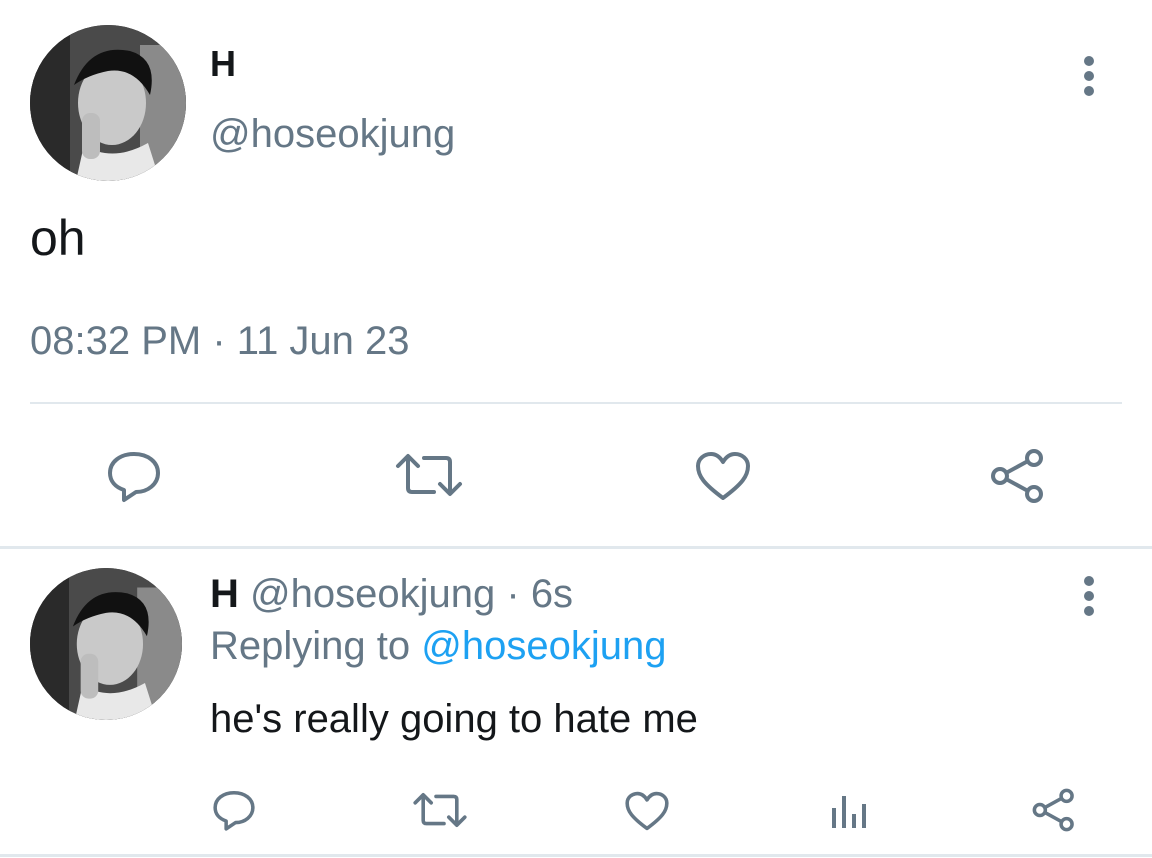 This screenshot has height=858, width=1152. I want to click on reply-display-name: H, so click(224, 594).